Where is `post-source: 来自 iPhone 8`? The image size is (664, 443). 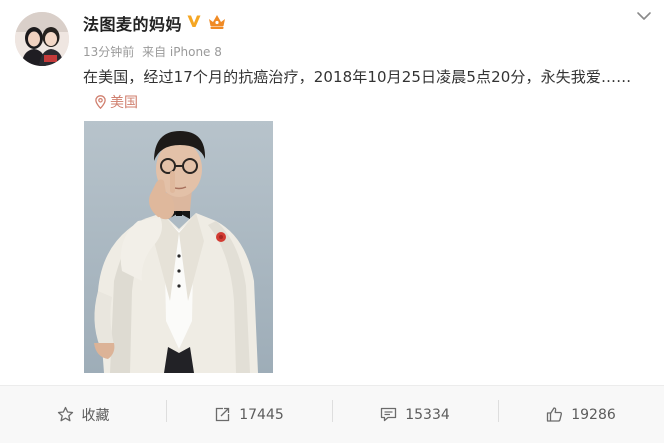 post-source: 来自 iPhone 8 is located at coordinates (182, 52).